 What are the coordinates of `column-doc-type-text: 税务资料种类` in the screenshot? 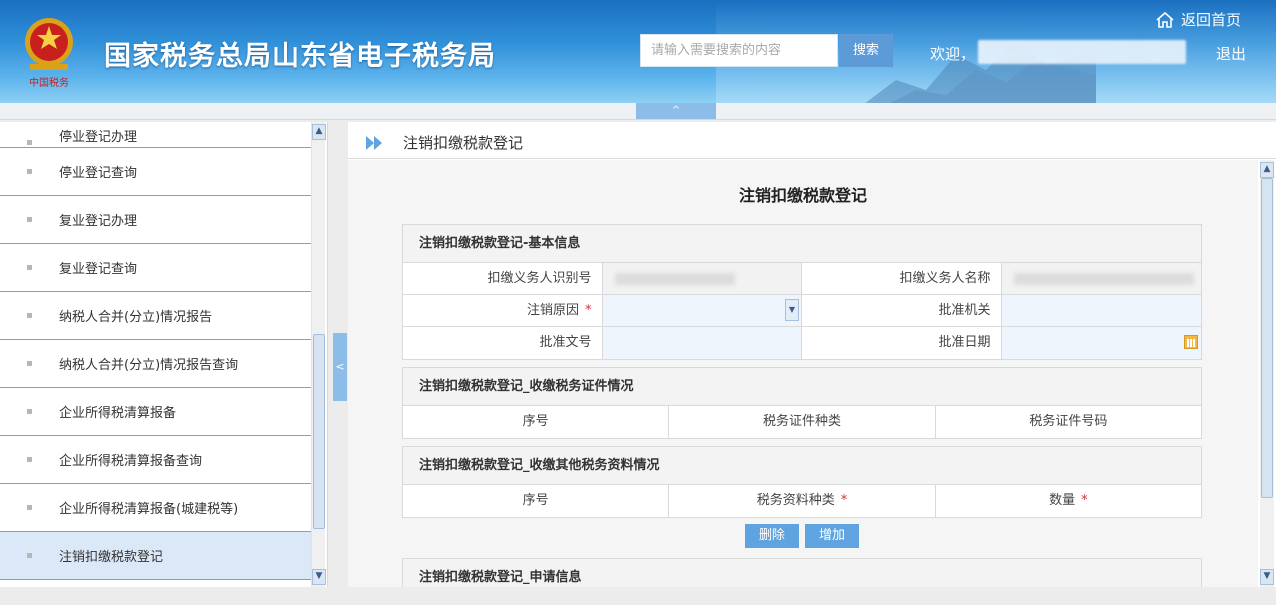 It's located at (795, 500).